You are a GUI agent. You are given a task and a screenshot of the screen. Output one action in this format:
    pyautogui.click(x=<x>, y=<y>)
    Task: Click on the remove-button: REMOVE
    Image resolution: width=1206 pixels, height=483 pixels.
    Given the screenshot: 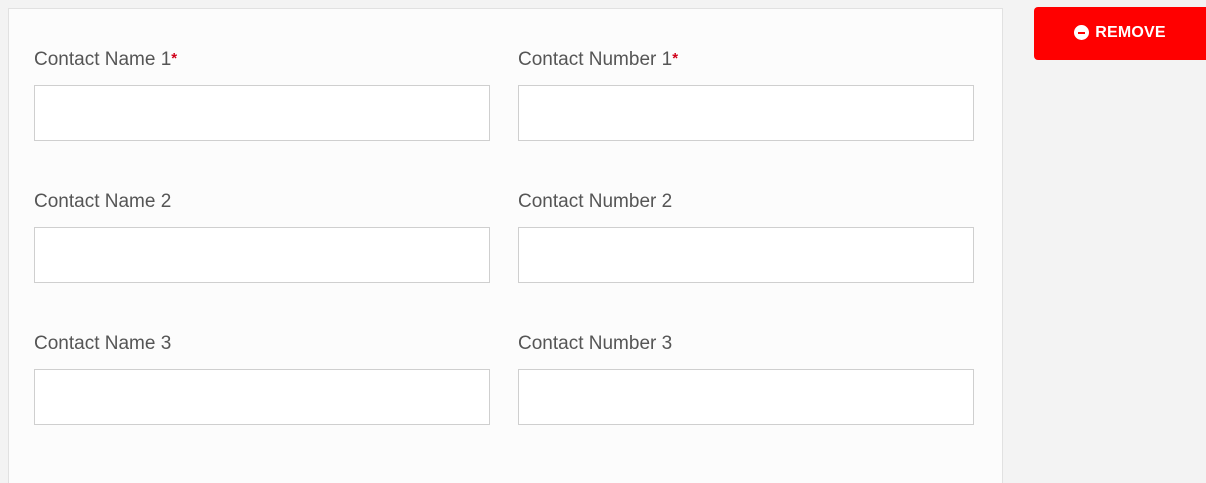 What is the action you would take?
    pyautogui.click(x=1120, y=33)
    